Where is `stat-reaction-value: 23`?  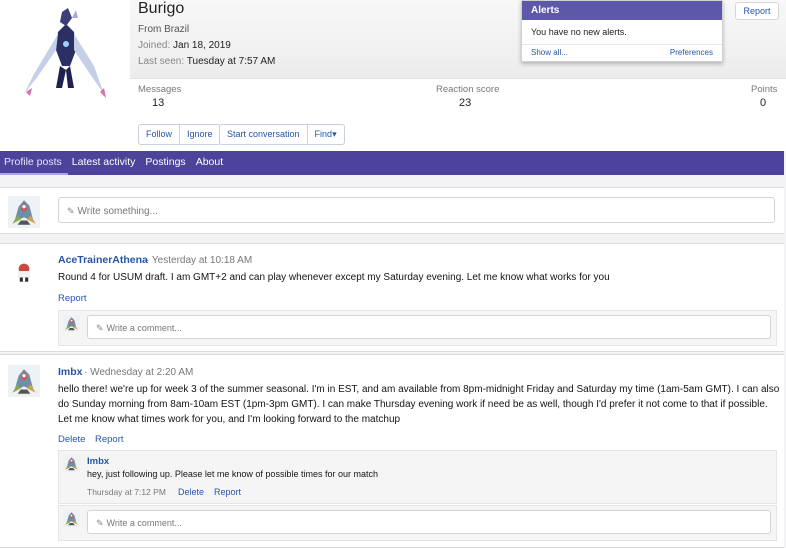
stat-reaction-value: 23 is located at coordinates (465, 103).